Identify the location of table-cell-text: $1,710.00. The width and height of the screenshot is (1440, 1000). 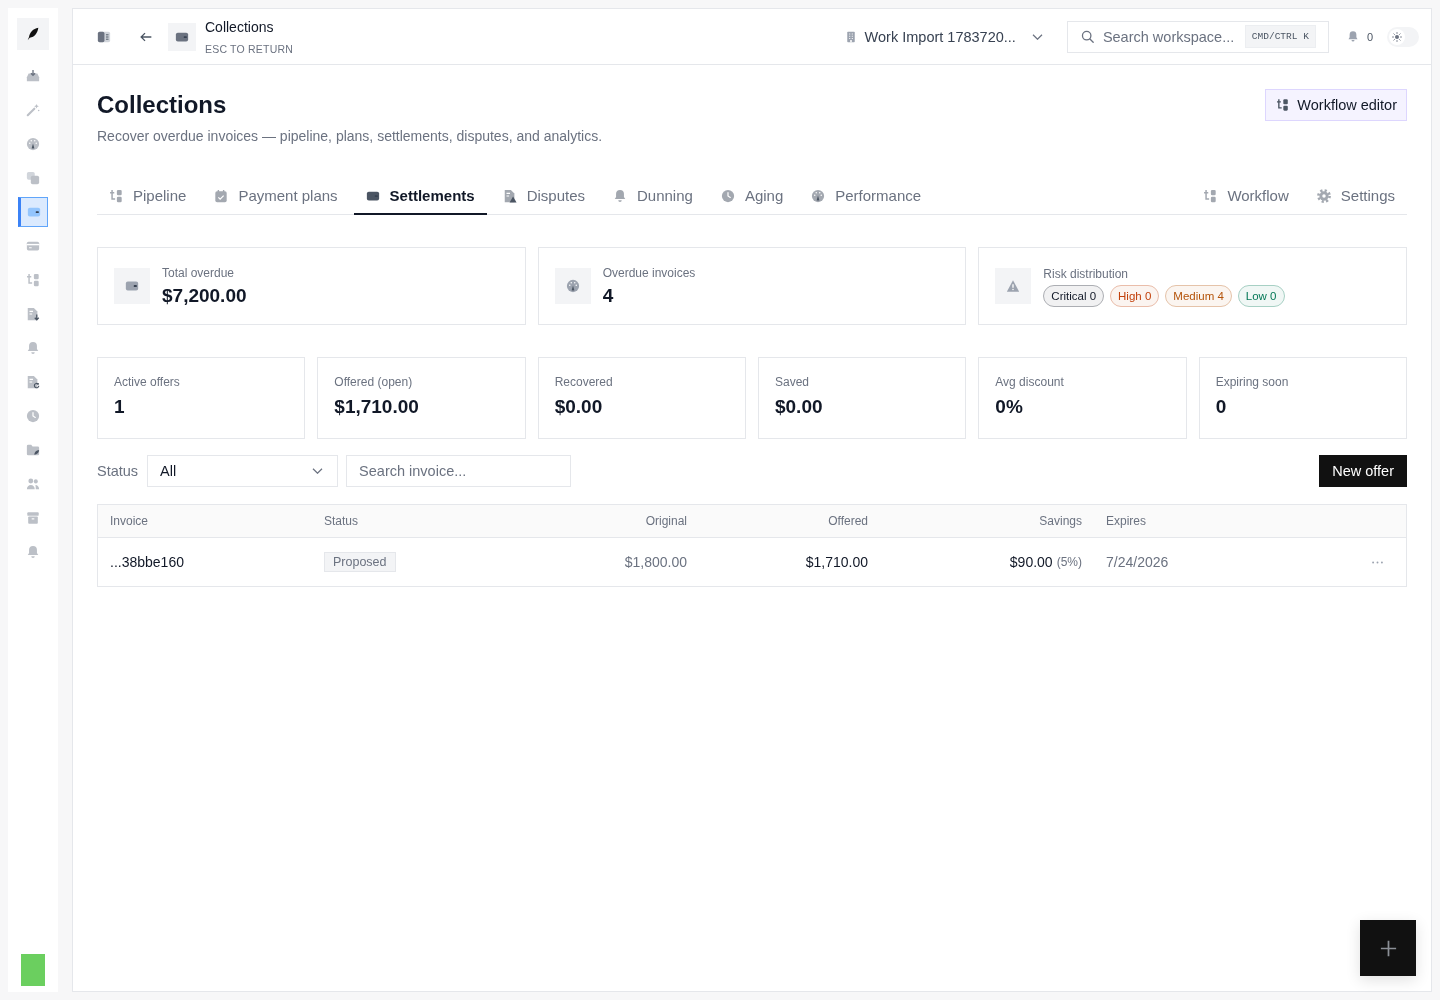
(836, 562).